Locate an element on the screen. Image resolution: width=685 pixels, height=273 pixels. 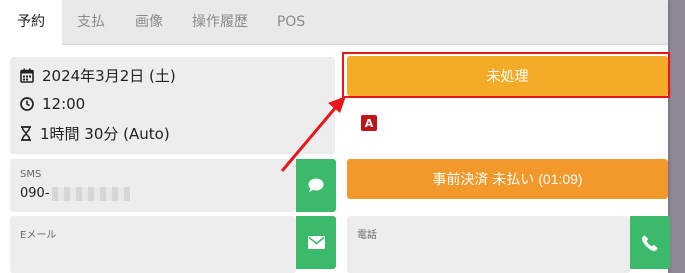
hourglass-icon is located at coordinates (26, 133).